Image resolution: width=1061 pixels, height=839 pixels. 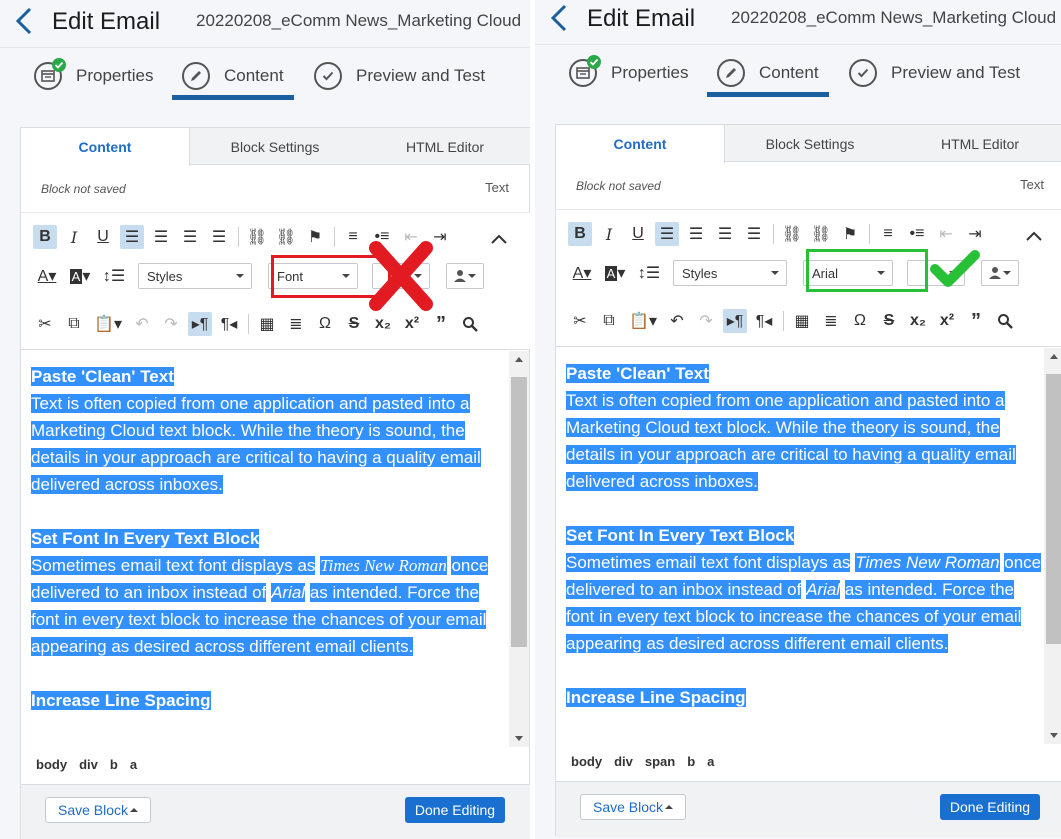 I want to click on arial-sample: Arial, so click(x=288, y=592).